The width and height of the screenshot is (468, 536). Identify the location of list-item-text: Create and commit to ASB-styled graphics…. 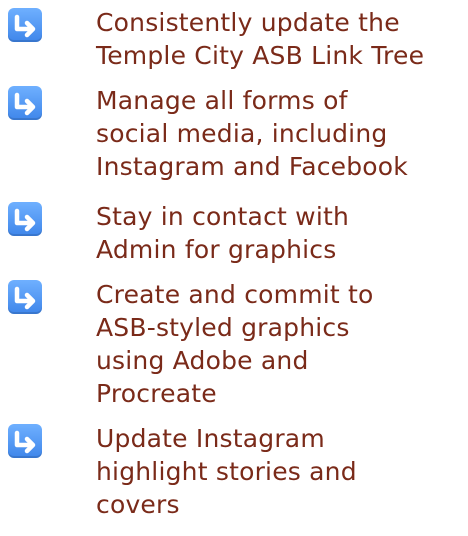
(235, 344).